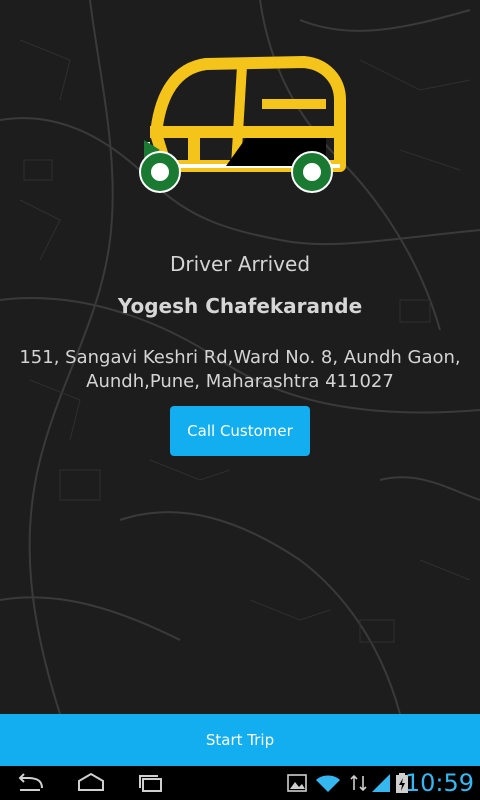 This screenshot has width=480, height=800. I want to click on right-wheel-icon, so click(312, 172).